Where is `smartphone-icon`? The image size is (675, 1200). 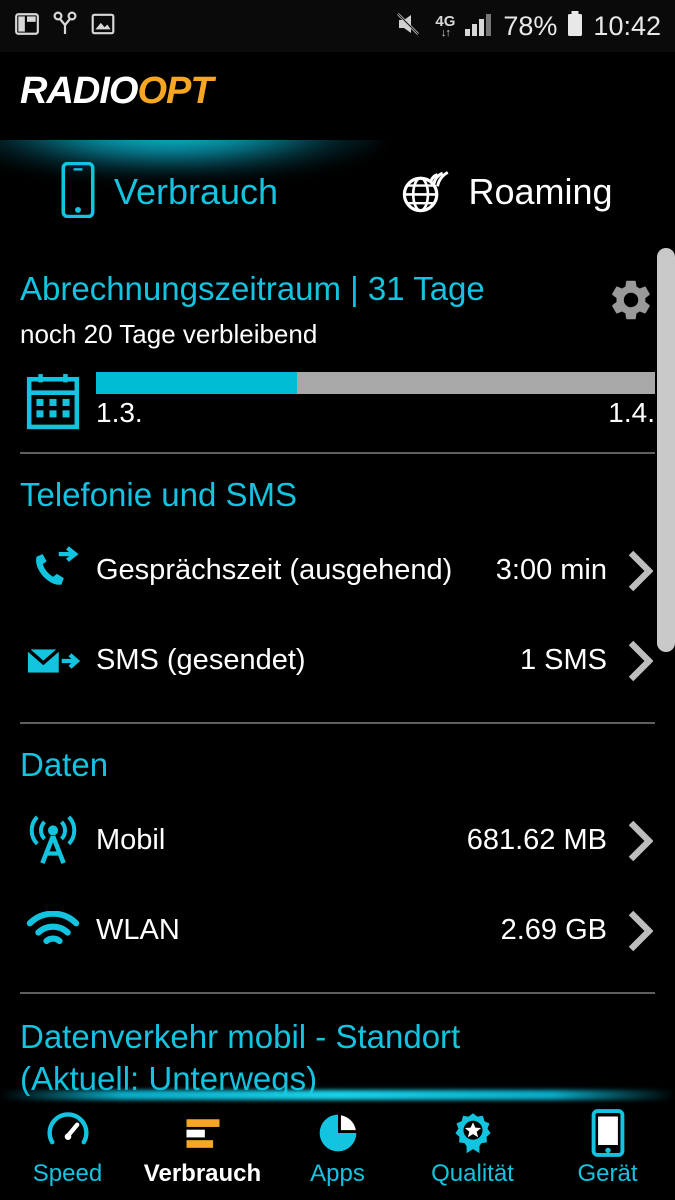 smartphone-icon is located at coordinates (78, 192).